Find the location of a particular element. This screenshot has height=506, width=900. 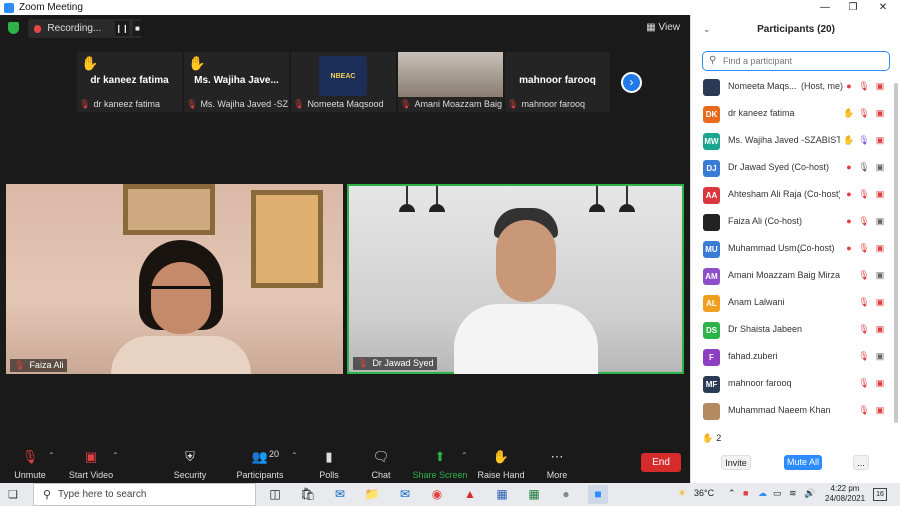

taskbar-search: ⚲ Type here to search is located at coordinates (144, 494).